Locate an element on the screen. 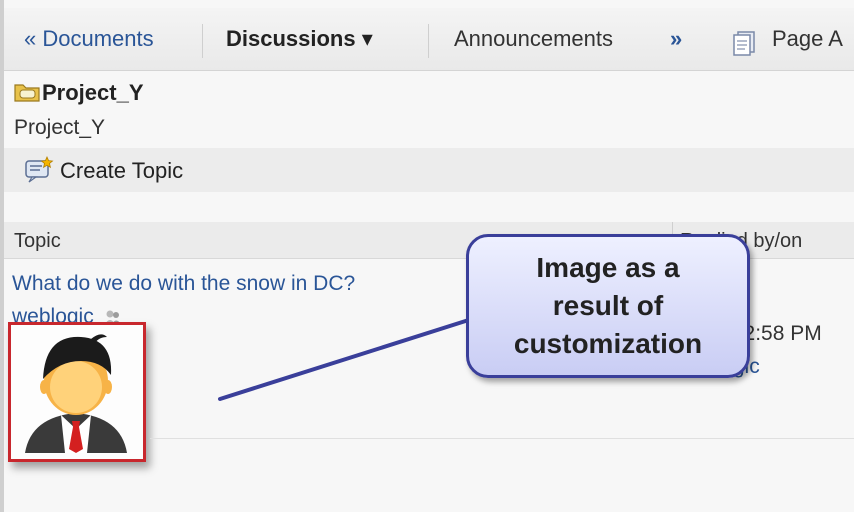 The image size is (854, 512). avatar-highlight-box is located at coordinates (77, 392).